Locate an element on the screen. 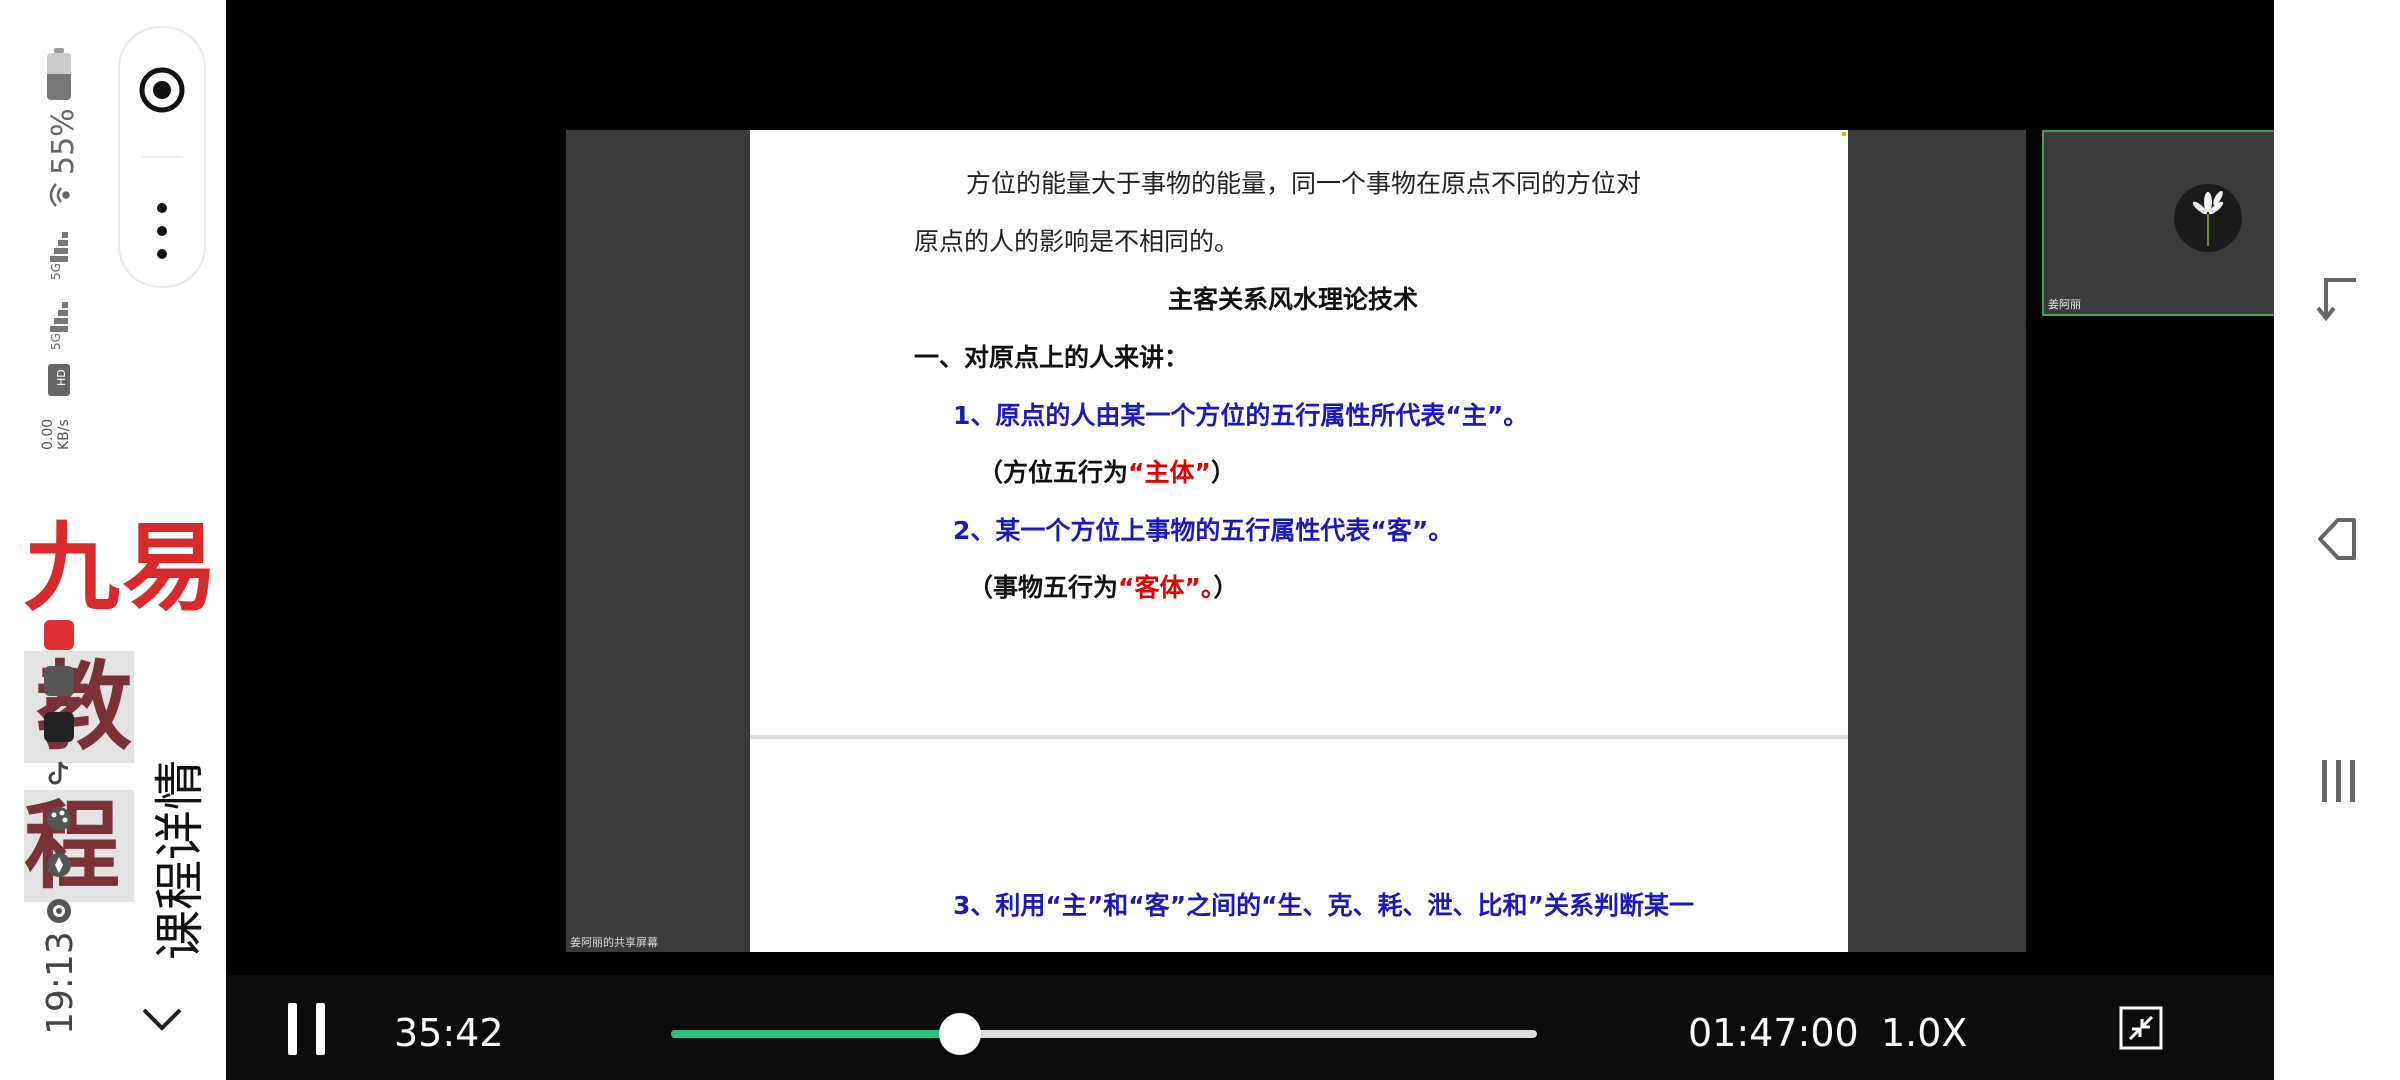 This screenshot has height=1080, width=2400. slide-item-2-note: （事物五行为“客体”。） is located at coordinates (1103, 587).